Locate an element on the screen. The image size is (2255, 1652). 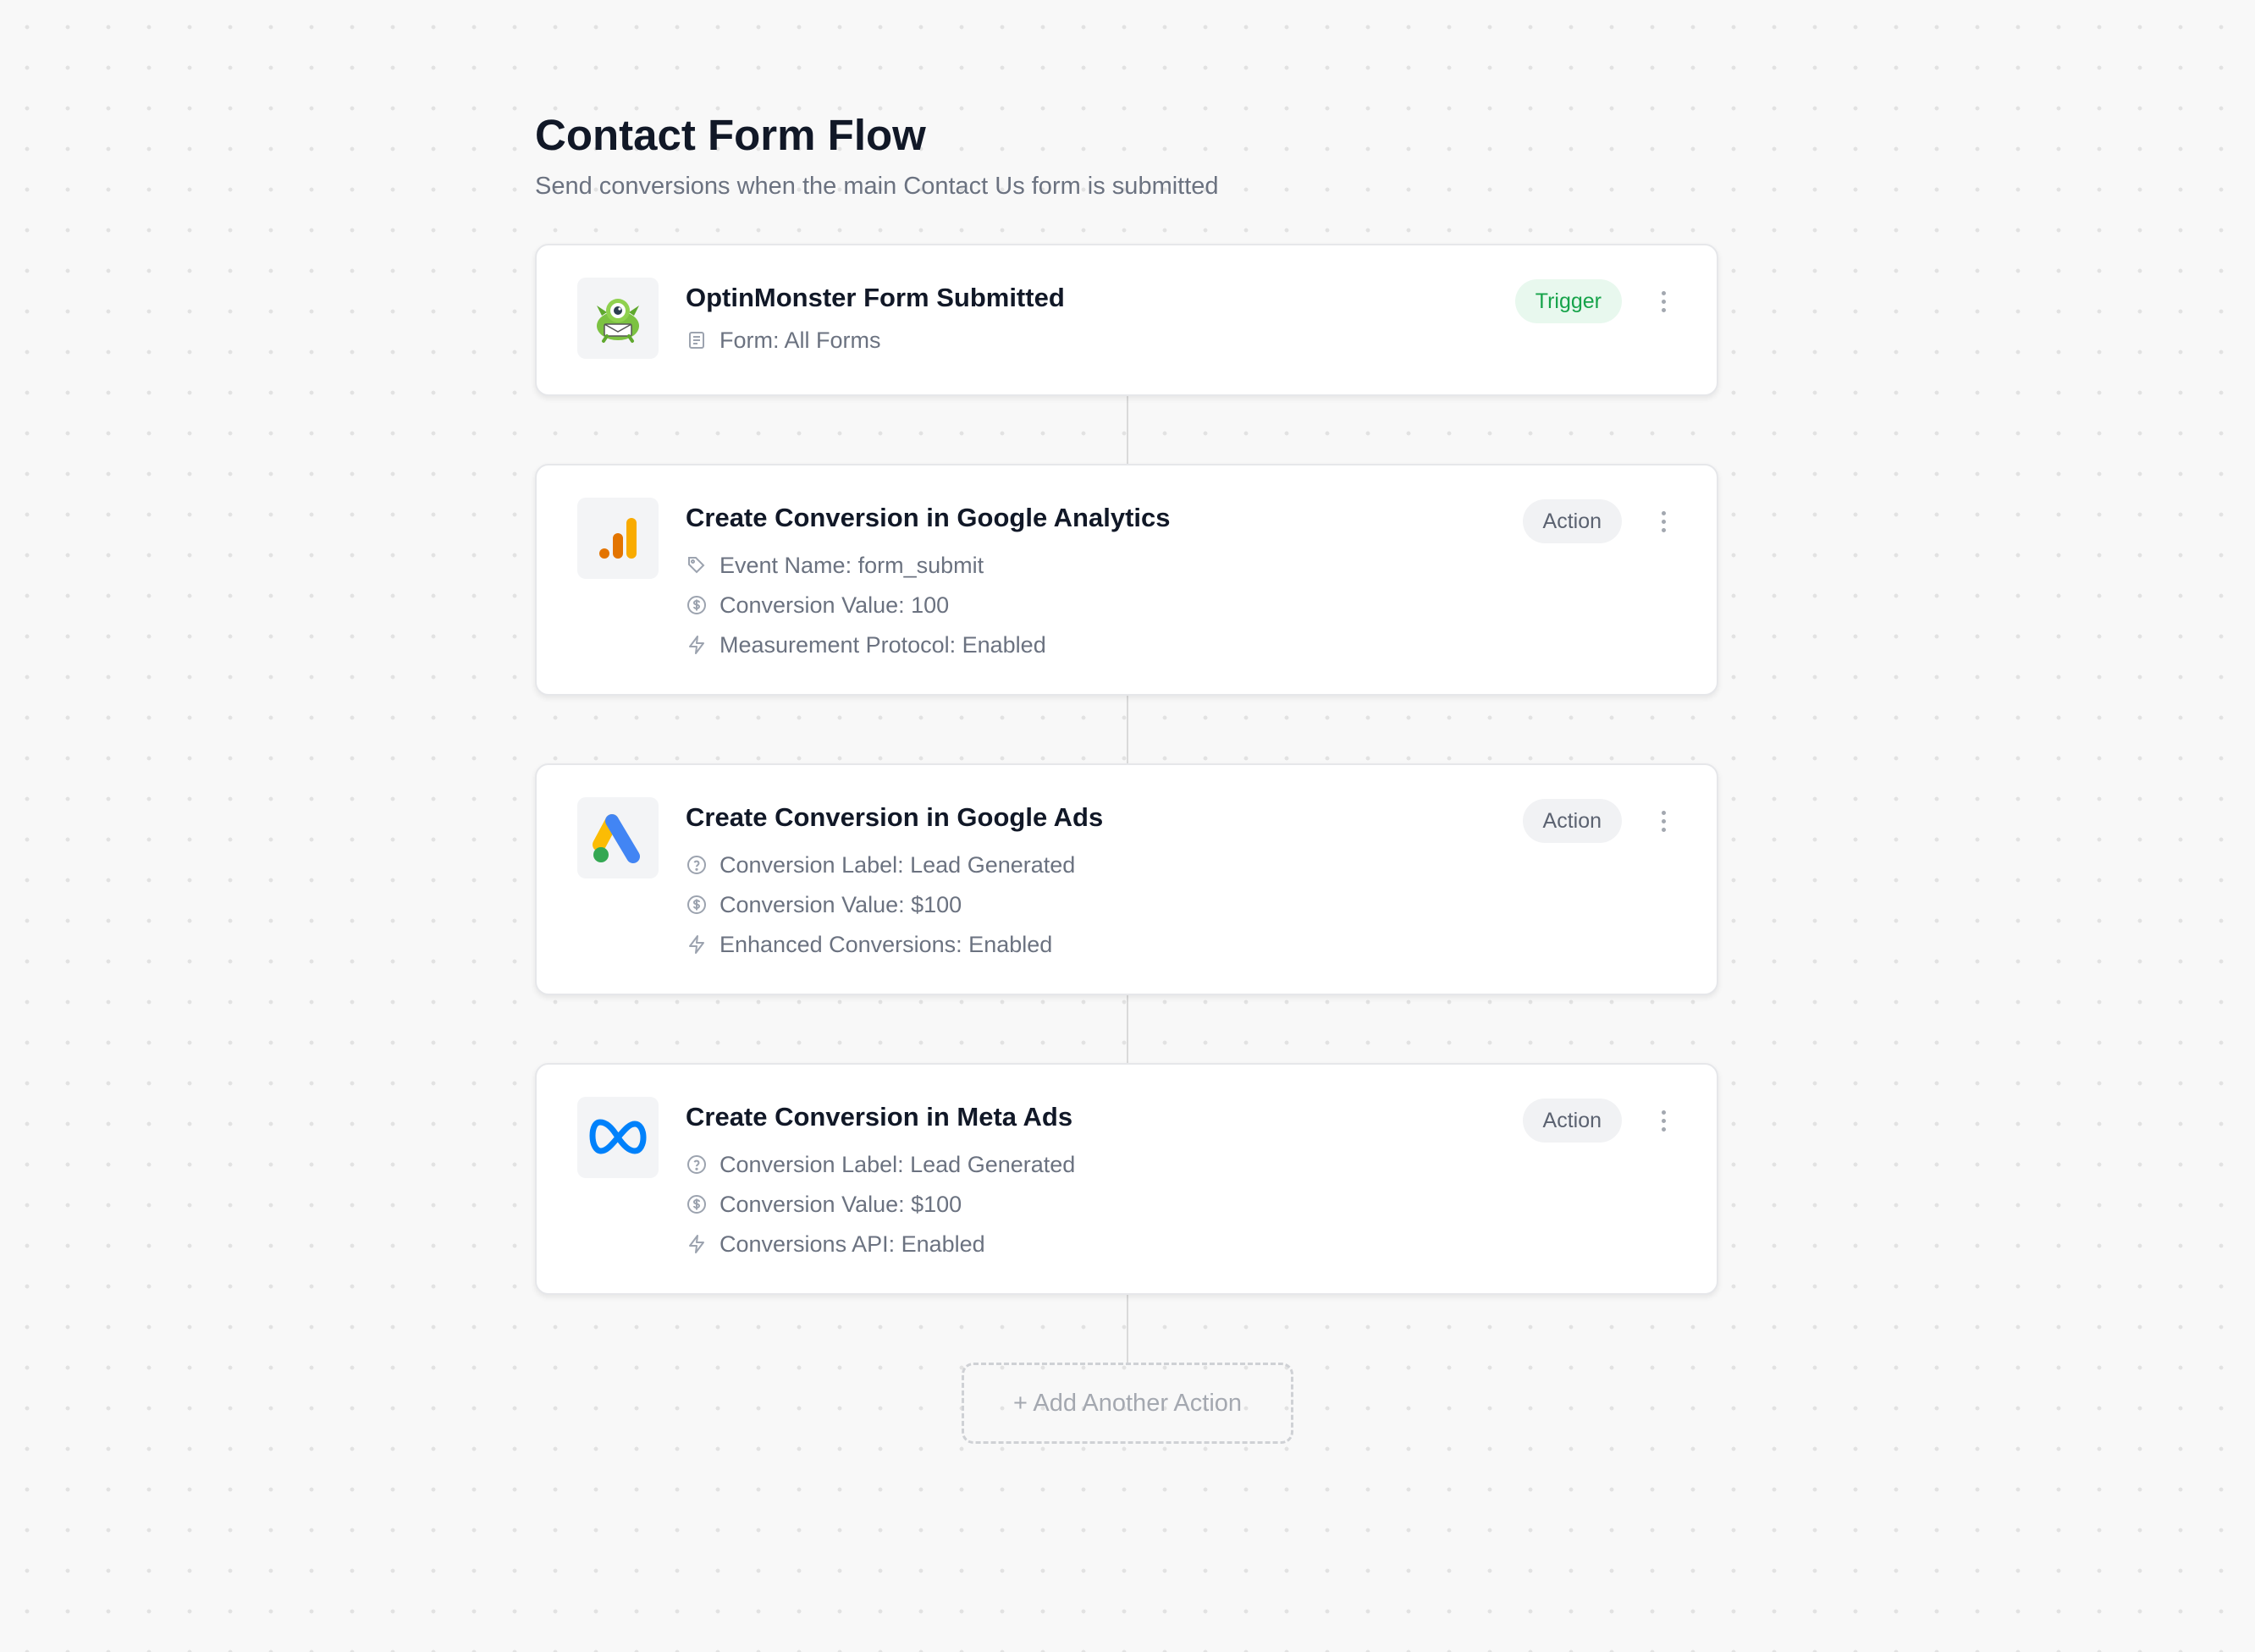
detail-form: Form: All Forms is located at coordinates (783, 340).